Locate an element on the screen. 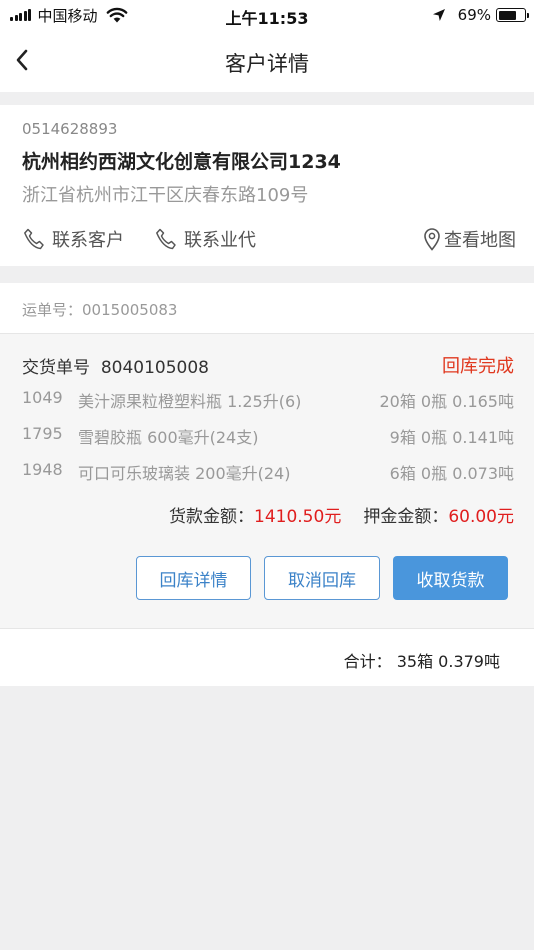 The image size is (534, 950). delivery-label: 交货单号 is located at coordinates (56, 368).